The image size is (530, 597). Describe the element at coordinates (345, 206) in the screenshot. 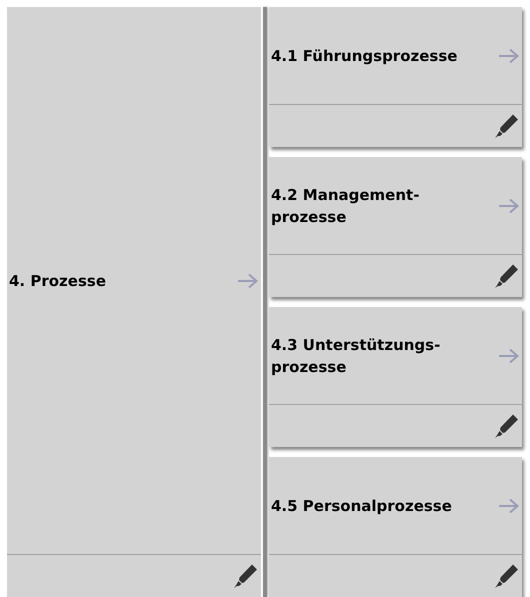

I see `tile-title: 4.2 Management- prozesse` at that location.